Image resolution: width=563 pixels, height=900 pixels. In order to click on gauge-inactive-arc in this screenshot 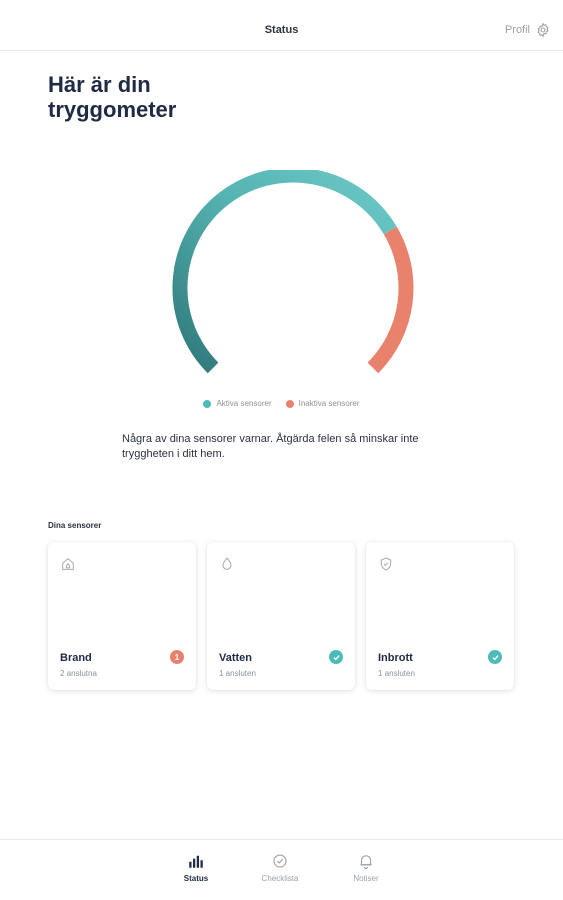, I will do `click(390, 300)`.